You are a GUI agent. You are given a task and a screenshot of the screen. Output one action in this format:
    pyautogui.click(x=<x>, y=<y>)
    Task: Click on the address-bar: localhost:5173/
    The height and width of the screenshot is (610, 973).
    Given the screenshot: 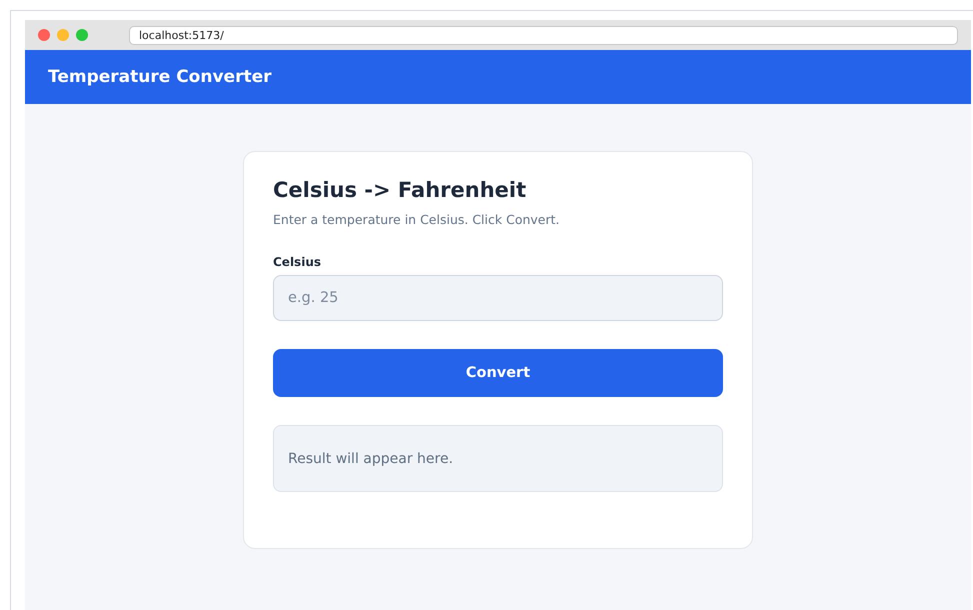 What is the action you would take?
    pyautogui.click(x=543, y=35)
    